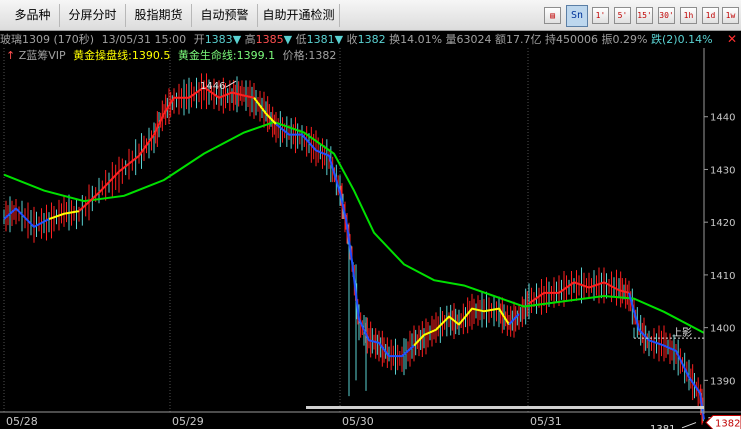  What do you see at coordinates (727, 424) in the screenshot?
I see `current-price-label: 1382` at bounding box center [727, 424].